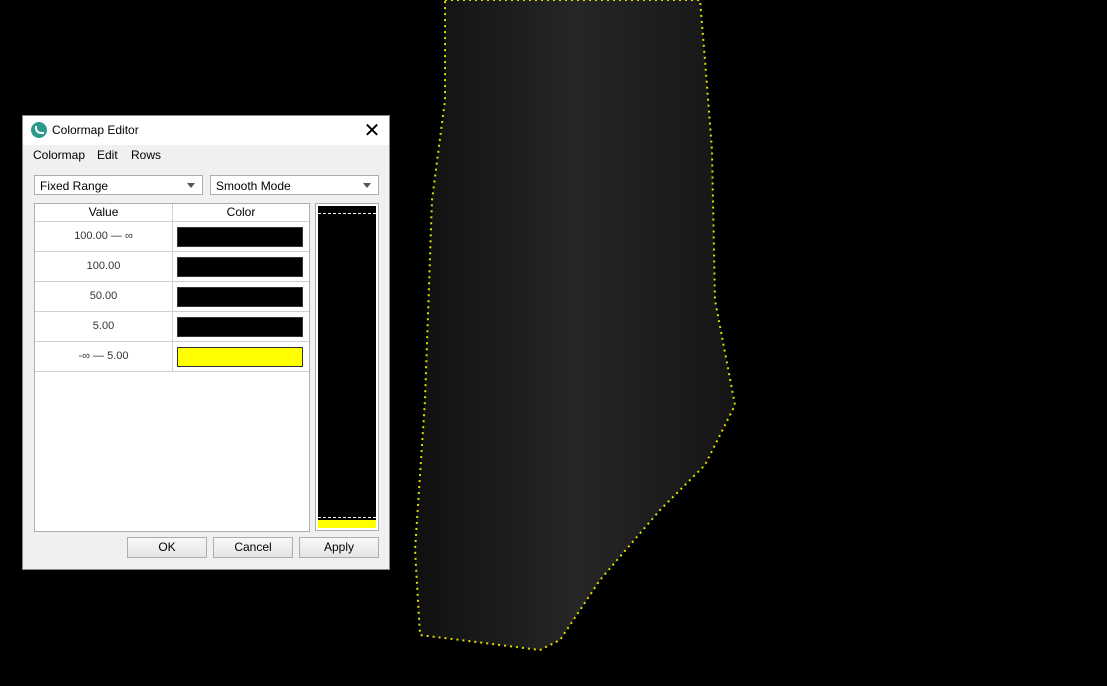 The height and width of the screenshot is (686, 1107). I want to click on menu-bar: Colormap Edit Rows, so click(206, 154).